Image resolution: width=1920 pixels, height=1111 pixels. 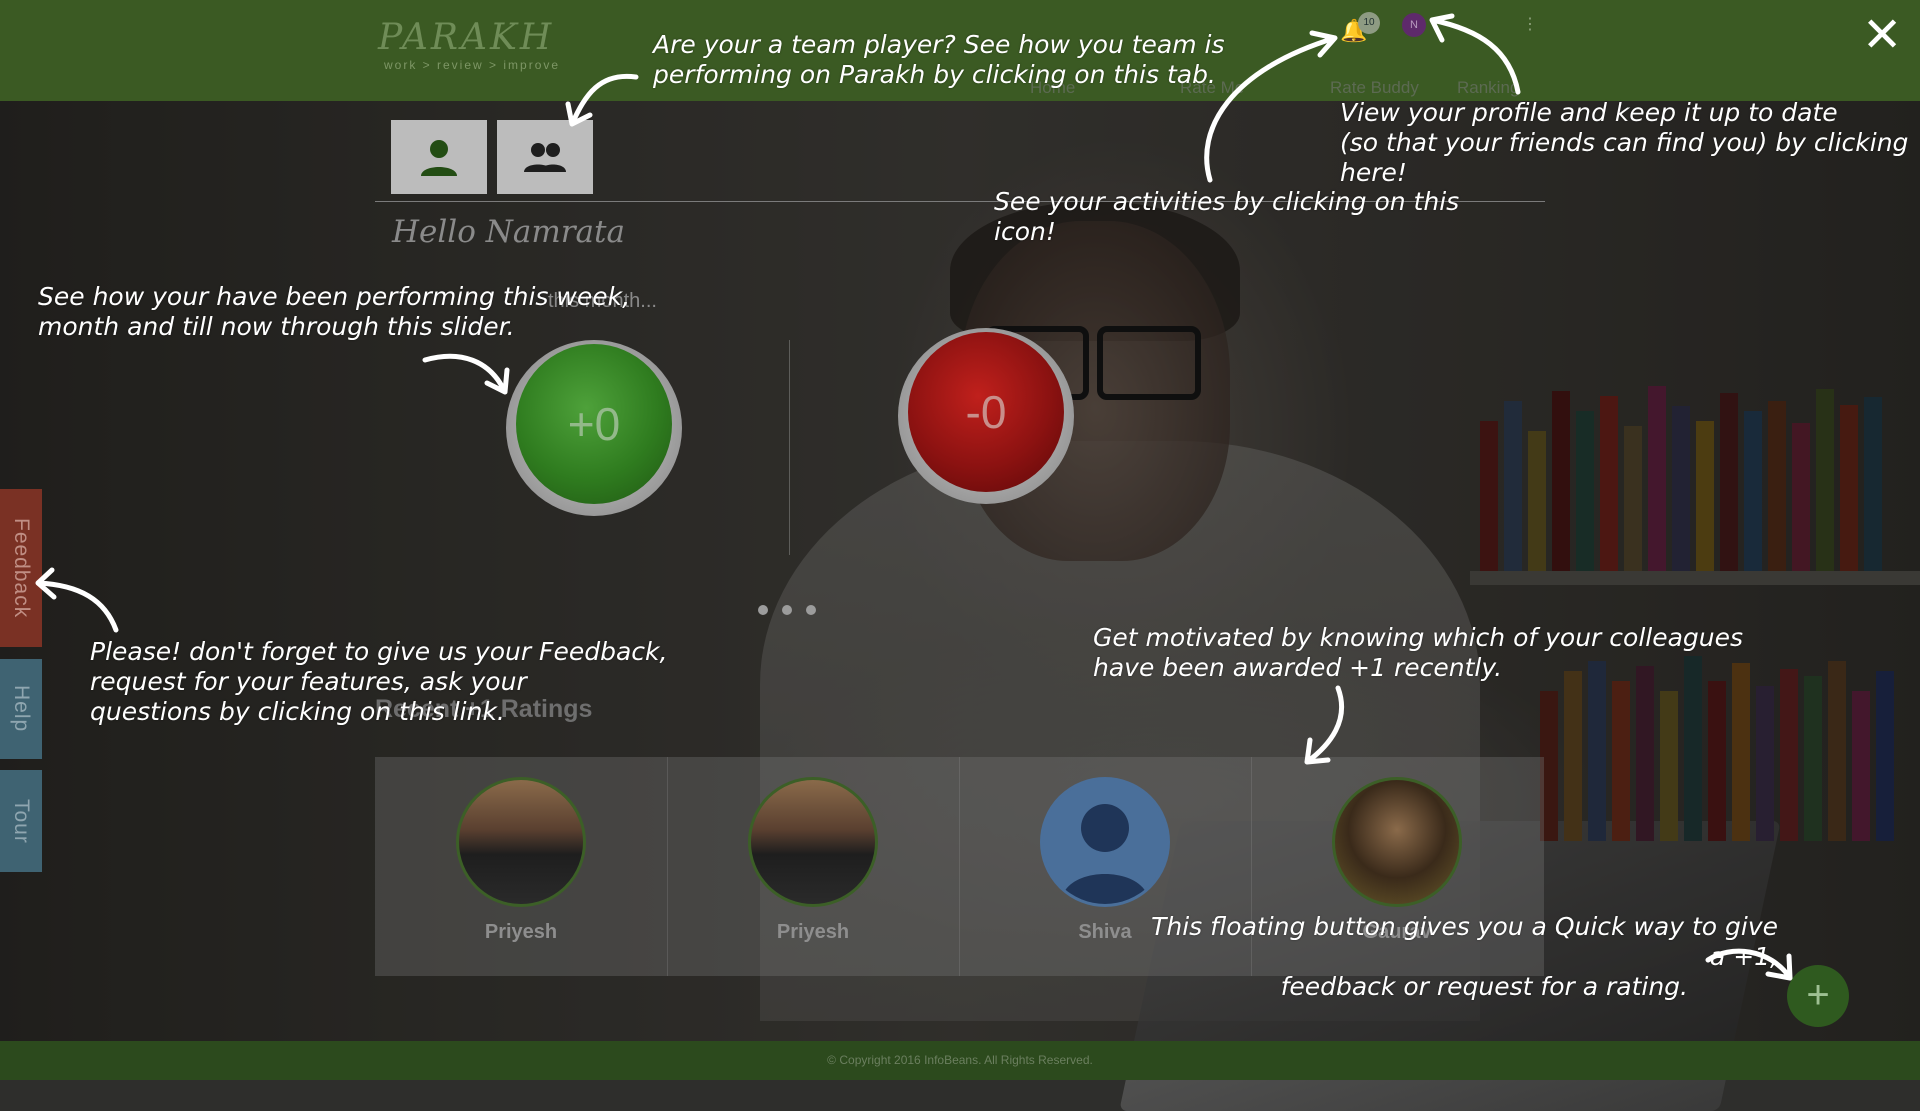 I want to click on arrow-to-ratings, so click(x=1324, y=725).